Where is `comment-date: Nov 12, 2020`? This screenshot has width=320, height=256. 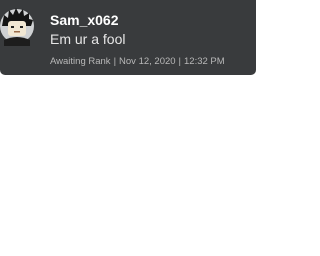
comment-date: Nov 12, 2020 is located at coordinates (147, 61).